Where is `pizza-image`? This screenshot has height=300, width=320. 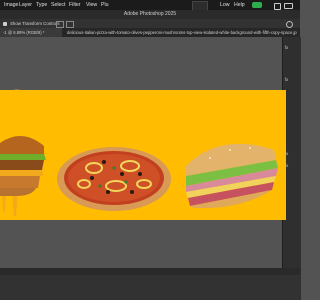
pizza-image is located at coordinates (114, 179).